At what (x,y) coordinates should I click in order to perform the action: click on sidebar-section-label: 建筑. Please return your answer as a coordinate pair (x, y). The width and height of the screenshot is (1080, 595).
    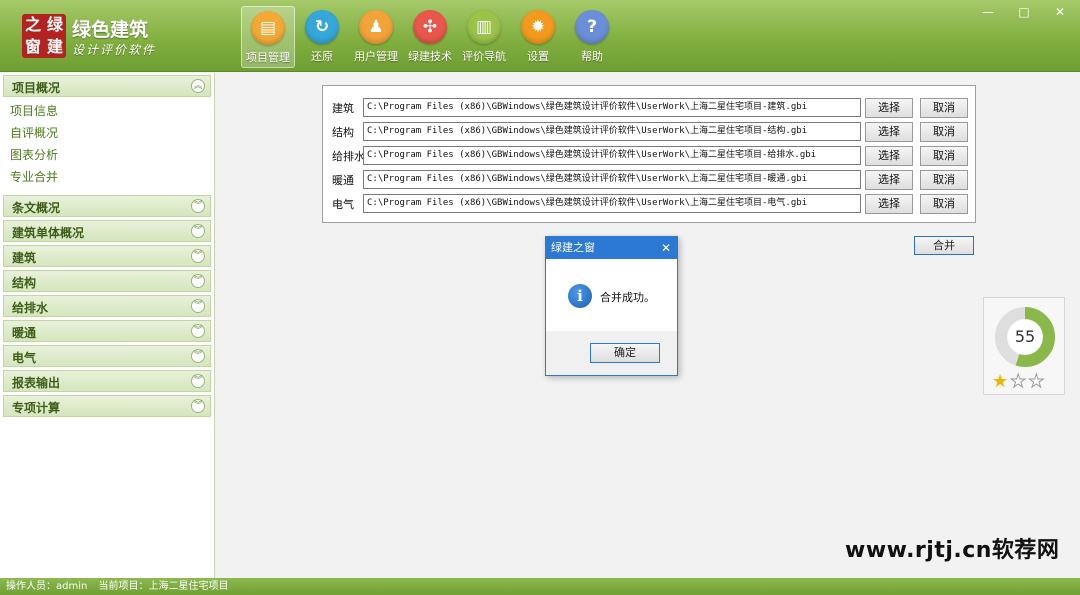
    Looking at the image, I should click on (24, 258).